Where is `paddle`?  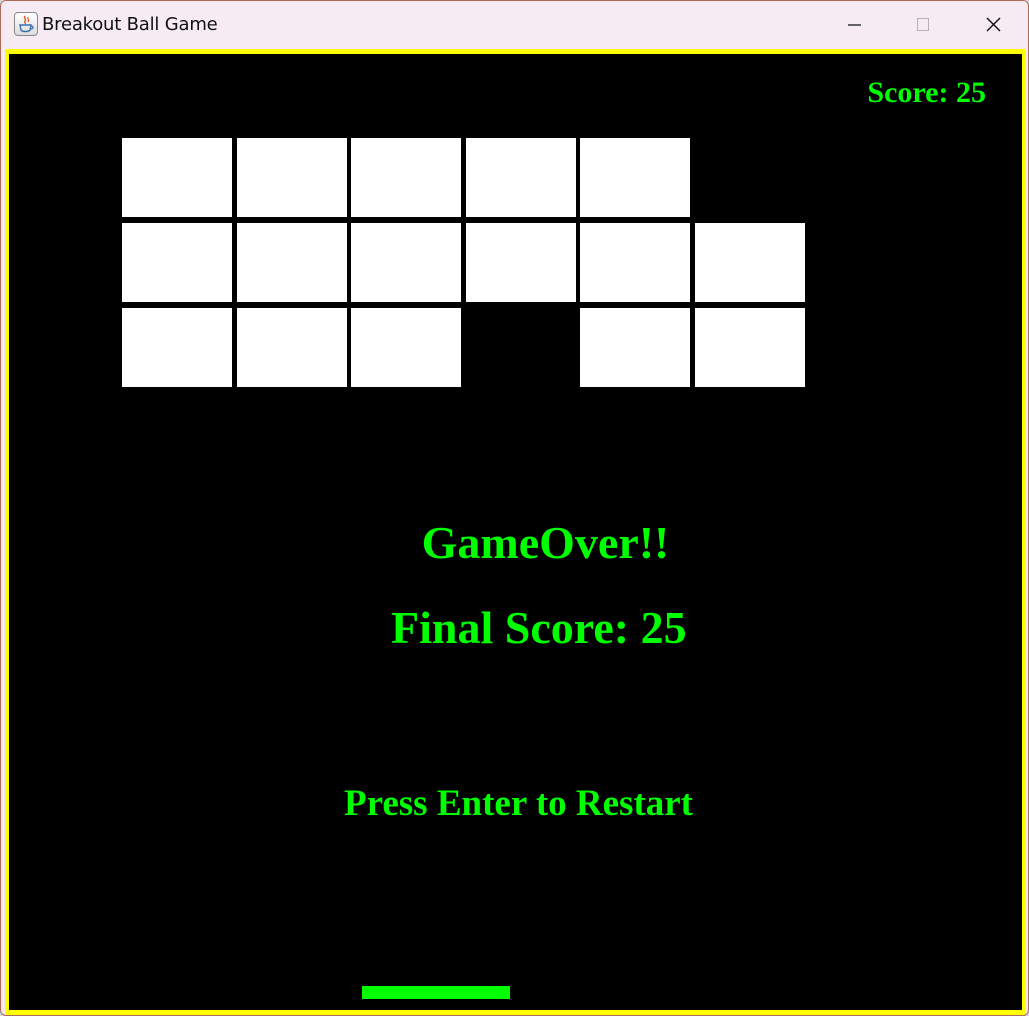
paddle is located at coordinates (436, 992).